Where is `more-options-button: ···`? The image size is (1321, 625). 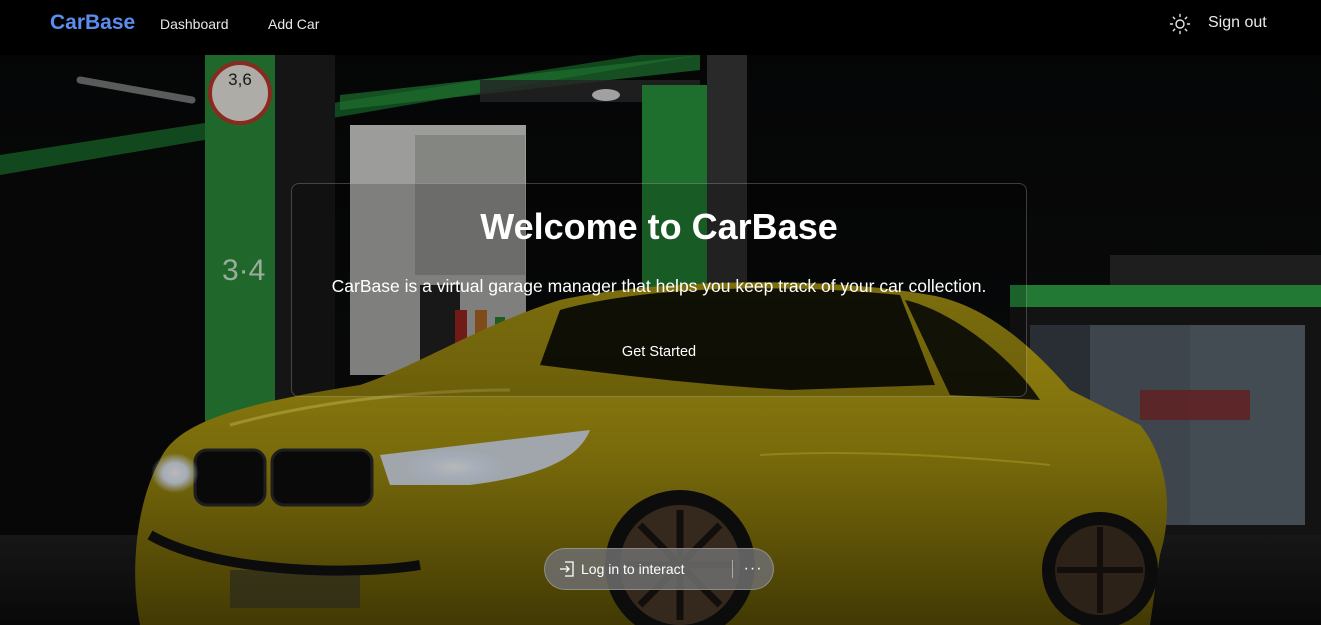 more-options-button: ··· is located at coordinates (753, 569).